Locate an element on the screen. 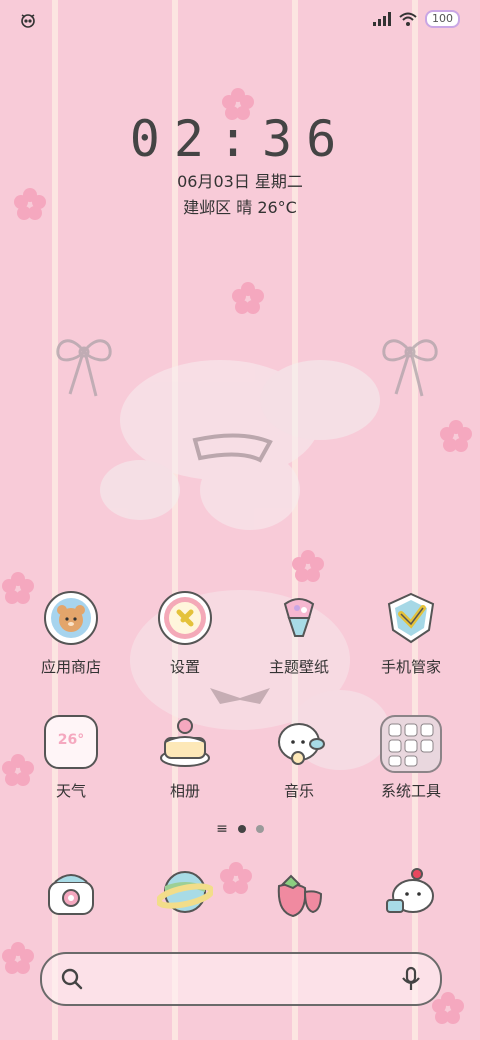 The image size is (480, 1040). wifi-icon is located at coordinates (408, 19).